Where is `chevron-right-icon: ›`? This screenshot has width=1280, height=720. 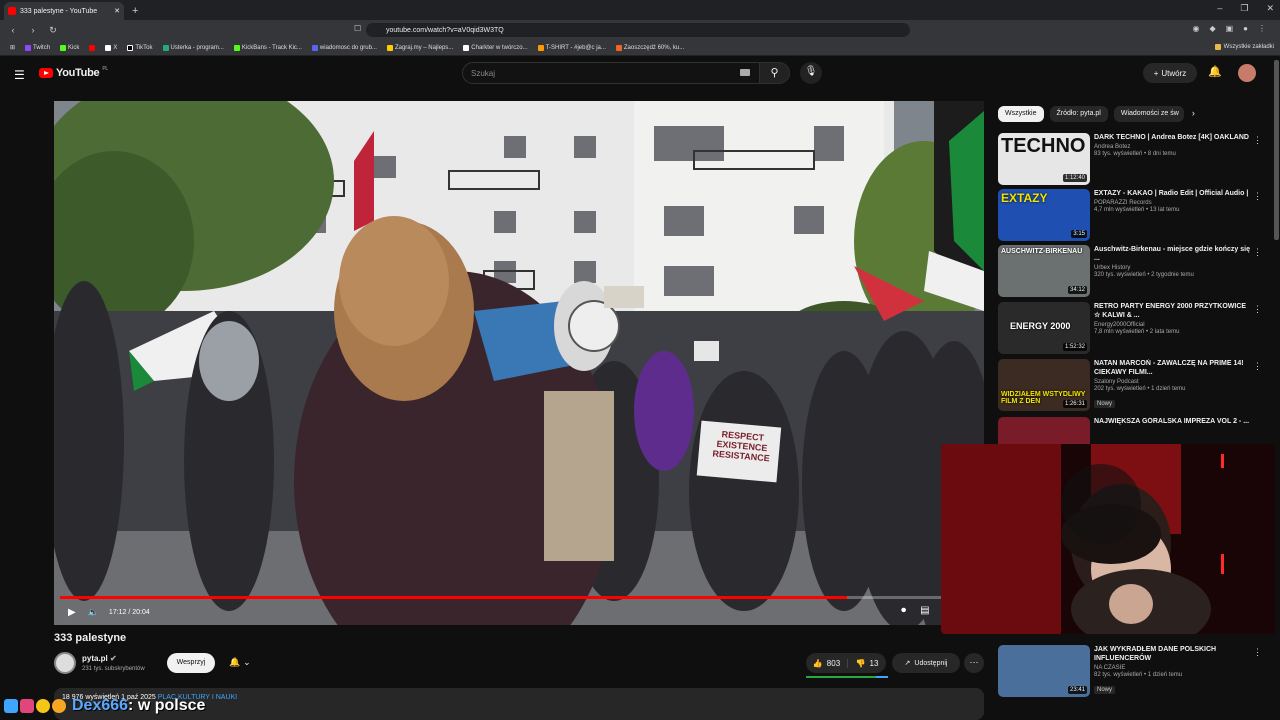 chevron-right-icon: › is located at coordinates (1193, 114).